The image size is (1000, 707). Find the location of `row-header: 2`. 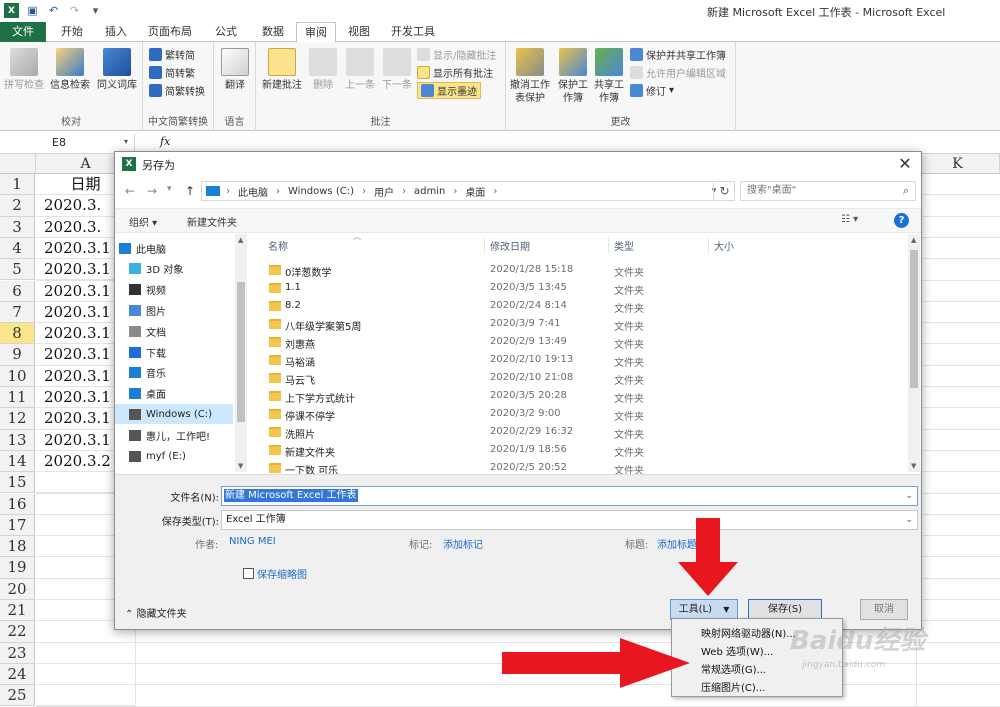

row-header: 2 is located at coordinates (17, 206).